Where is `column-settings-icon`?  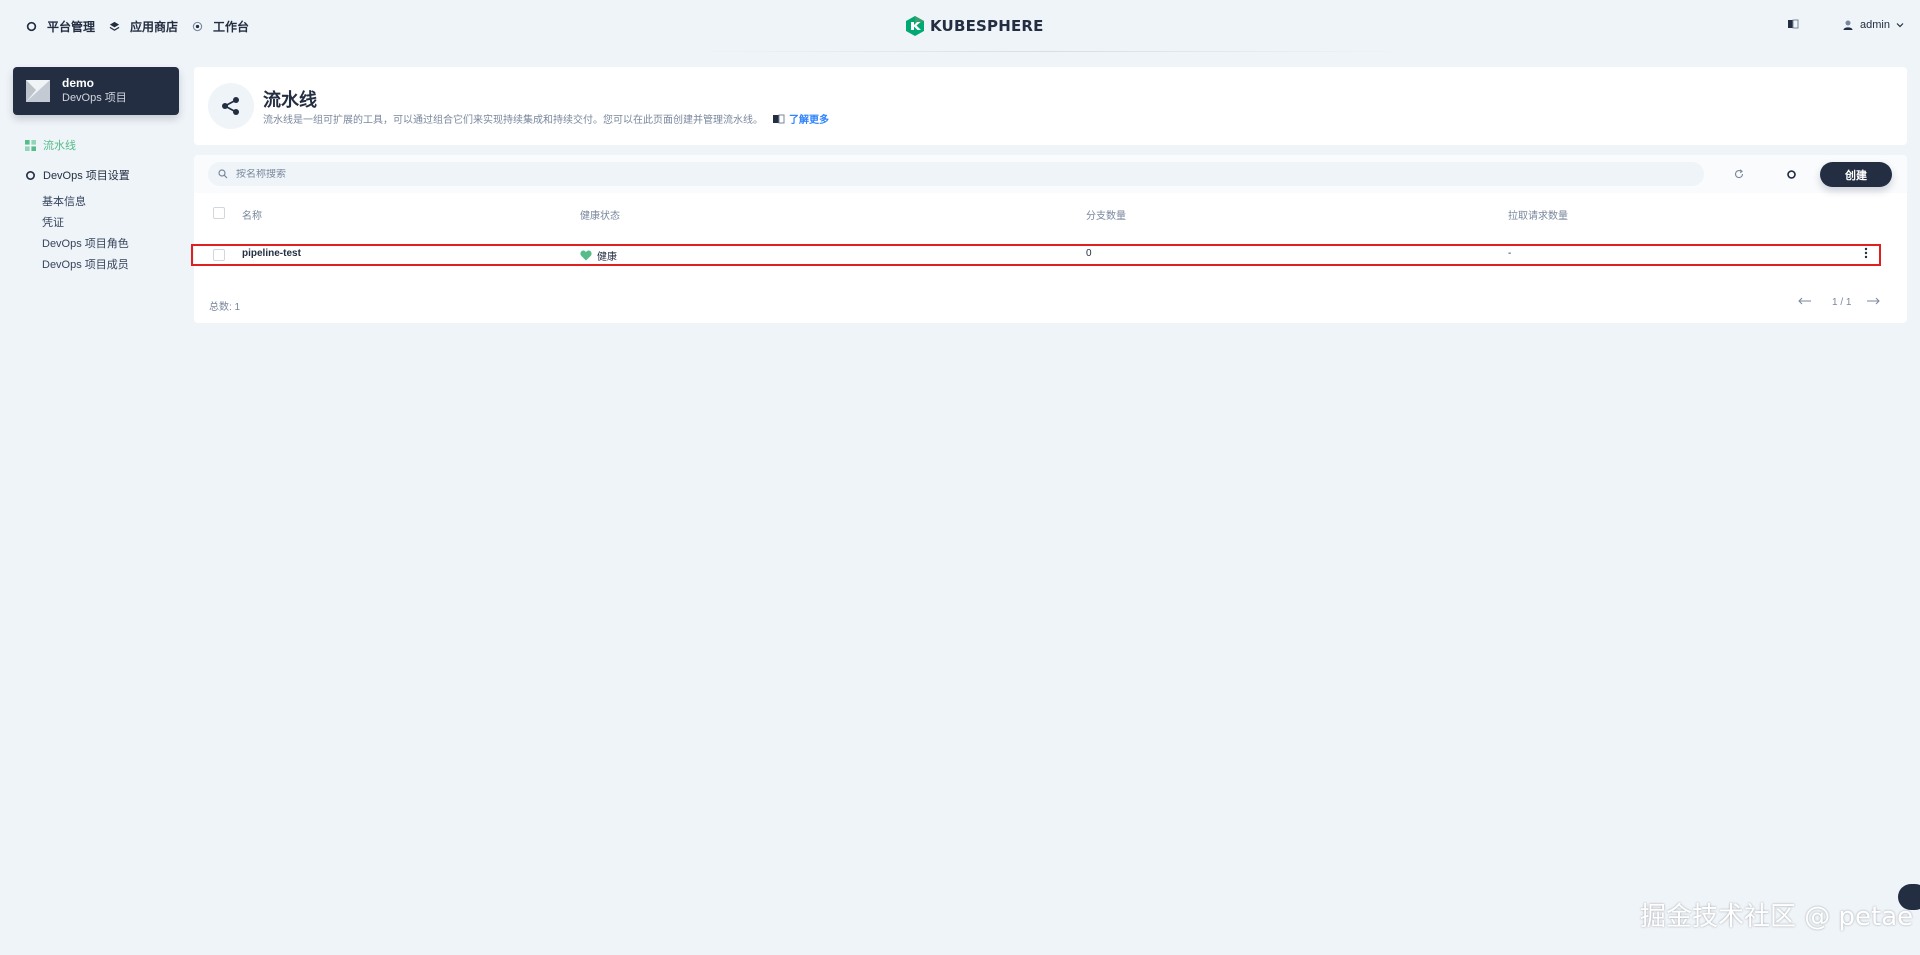
column-settings-icon is located at coordinates (1791, 174).